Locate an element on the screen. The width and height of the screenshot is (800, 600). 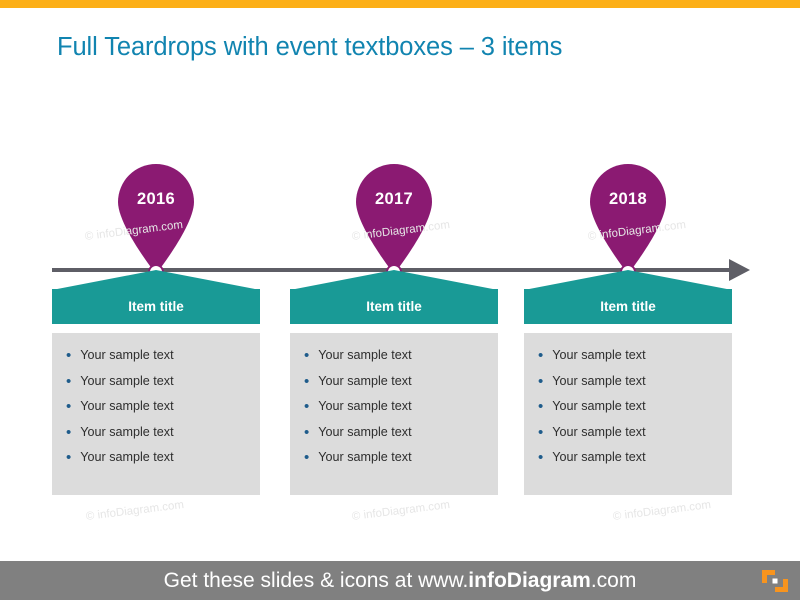
teardrop-year-label: 2018 is located at coordinates (628, 199).